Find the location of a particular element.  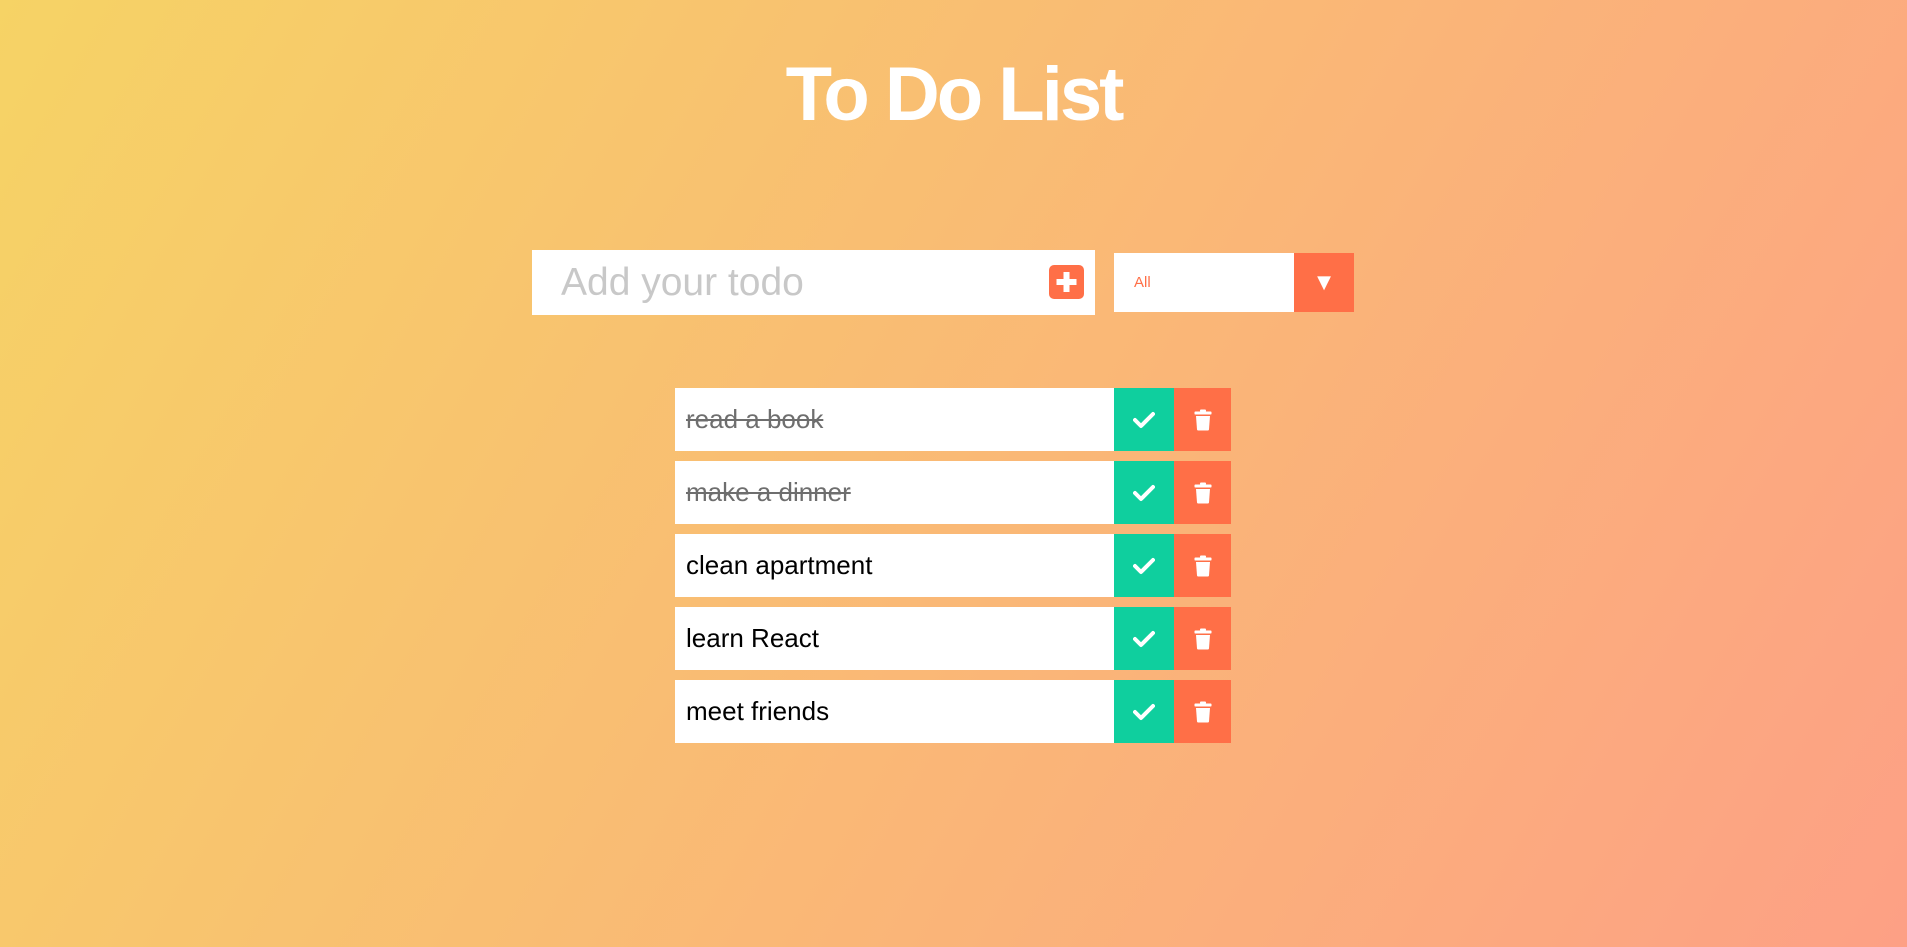

todo-text: learn React is located at coordinates (752, 638).